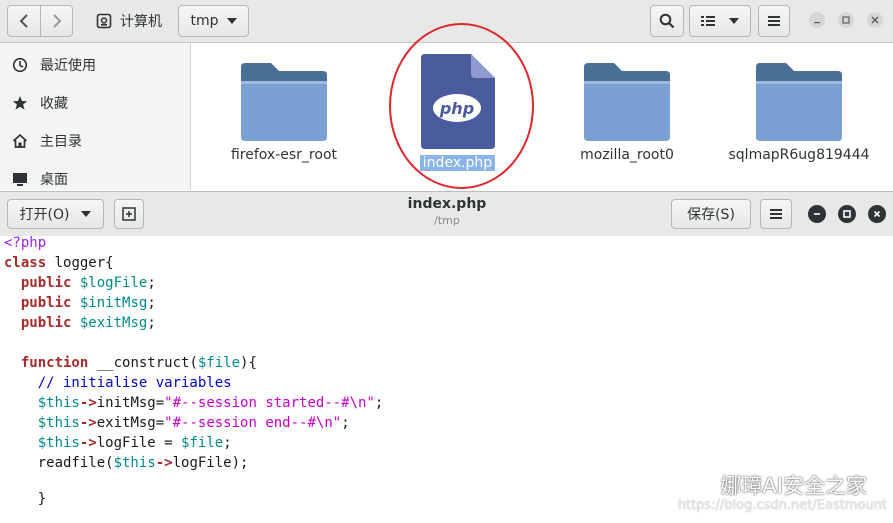  Describe the element at coordinates (59, 263) in the screenshot. I see `code-line: class logger{` at that location.